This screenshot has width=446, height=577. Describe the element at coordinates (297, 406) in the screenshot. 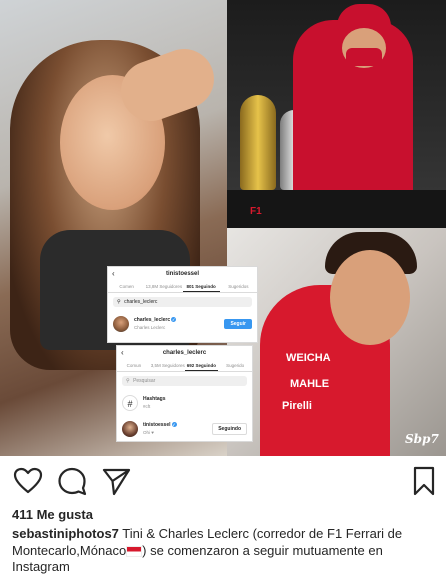

I see `sponsor-pirelli: Pirelli` at that location.